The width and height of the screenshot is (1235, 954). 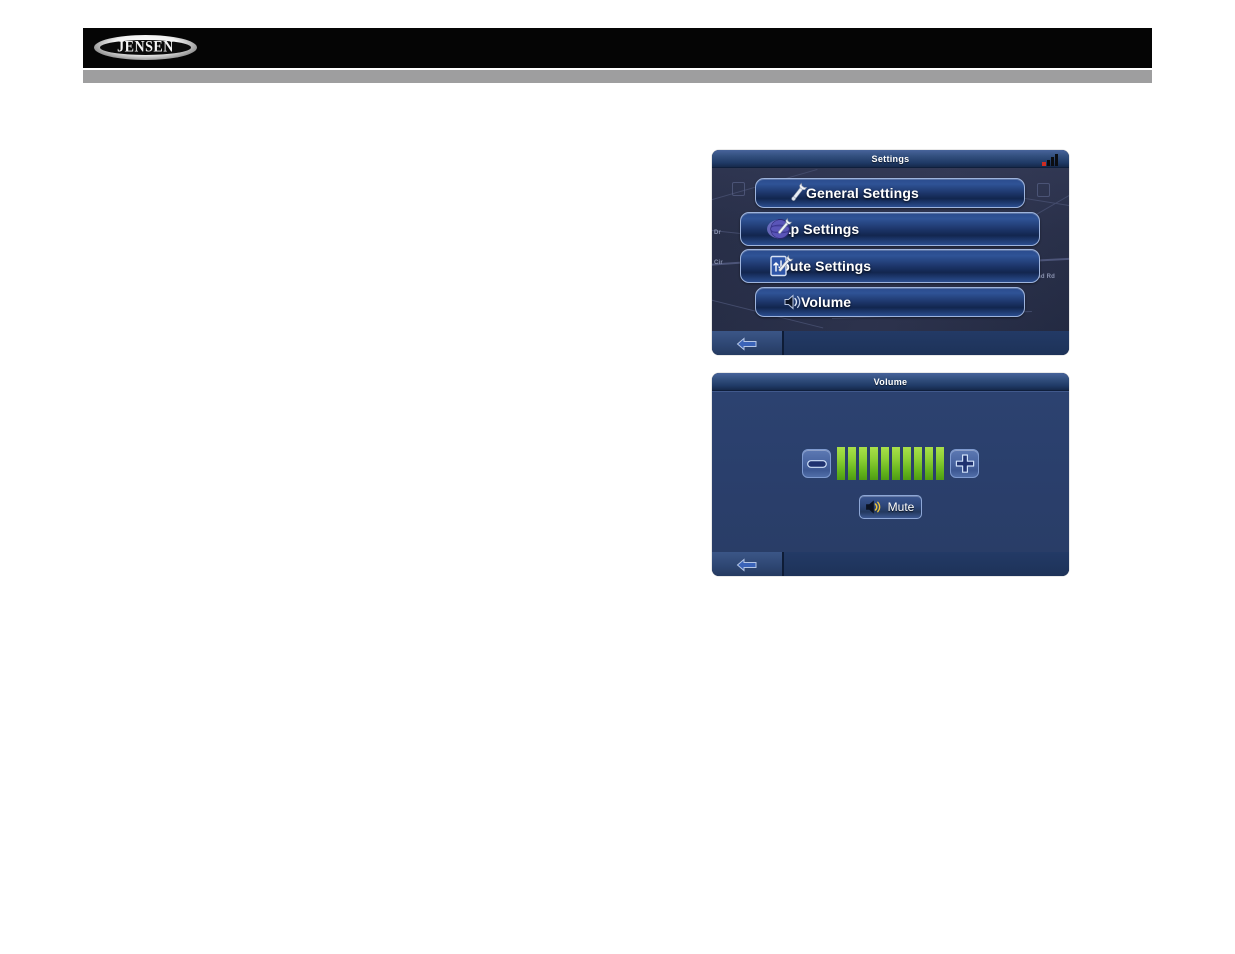 What do you see at coordinates (798, 193) in the screenshot?
I see `wrench-icon` at bounding box center [798, 193].